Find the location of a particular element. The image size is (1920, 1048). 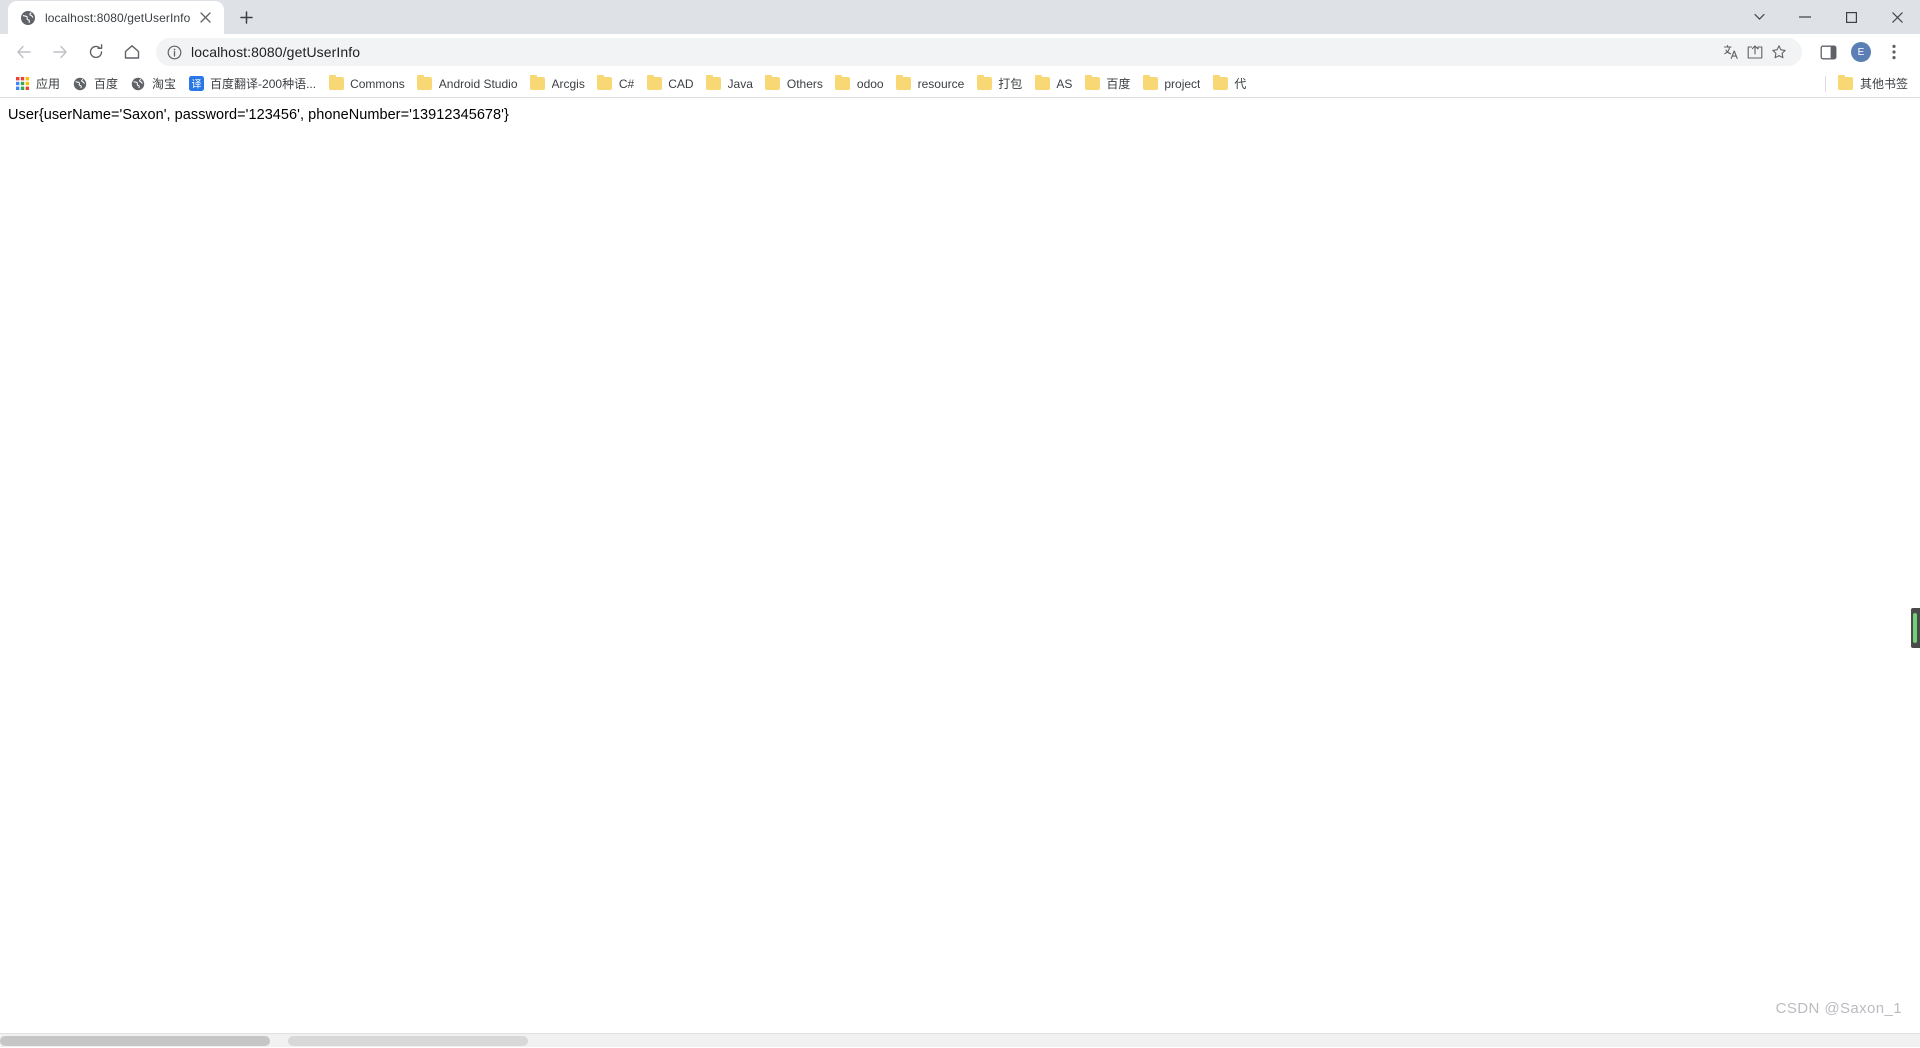

info-circle-icon is located at coordinates (174, 52).